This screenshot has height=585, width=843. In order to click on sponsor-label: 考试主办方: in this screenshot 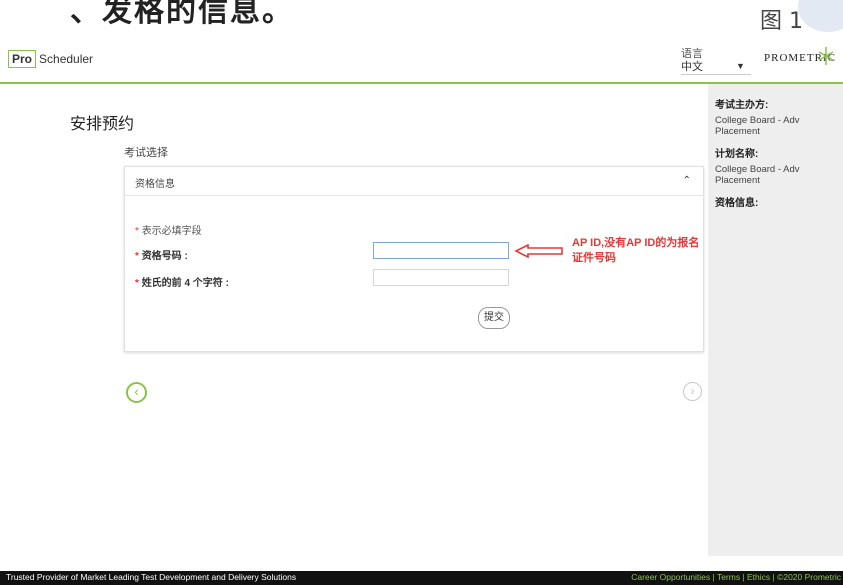, I will do `click(742, 105)`.